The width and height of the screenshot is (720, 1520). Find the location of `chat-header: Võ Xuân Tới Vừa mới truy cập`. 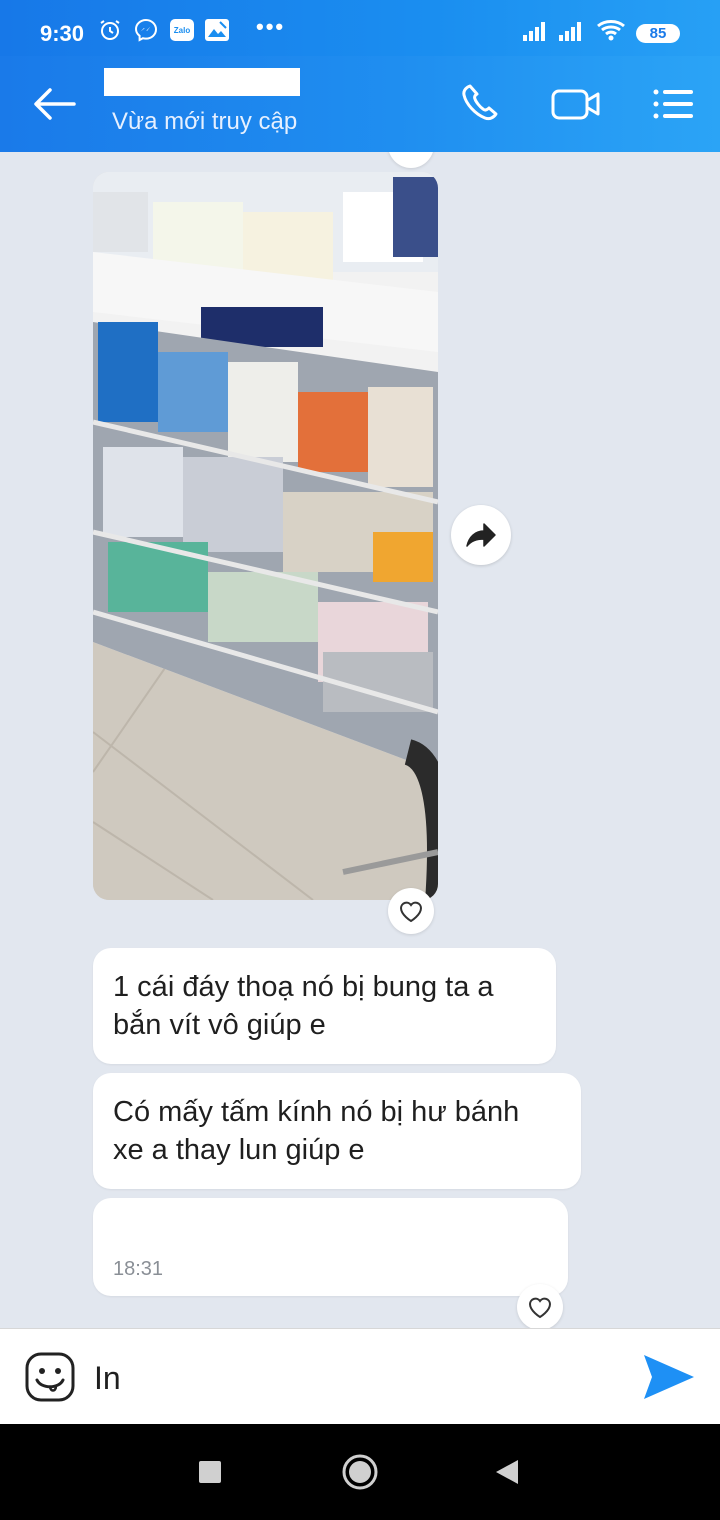

chat-header: Võ Xuân Tới Vừa mới truy cập is located at coordinates (360, 104).